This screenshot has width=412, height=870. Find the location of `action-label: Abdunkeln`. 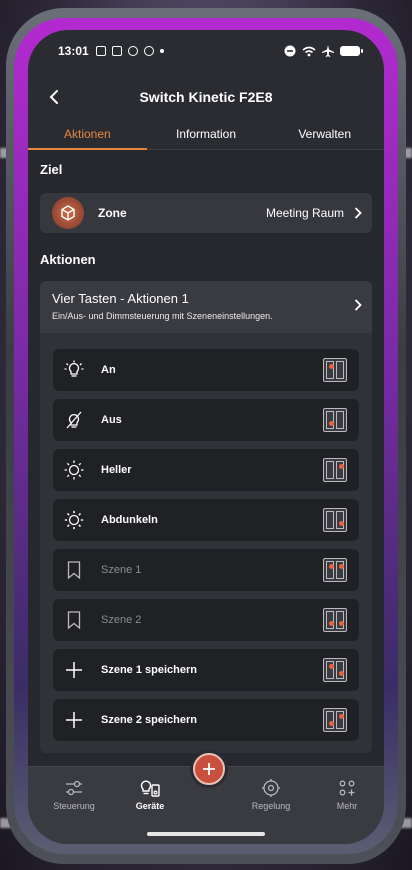

action-label: Abdunkeln is located at coordinates (129, 520).